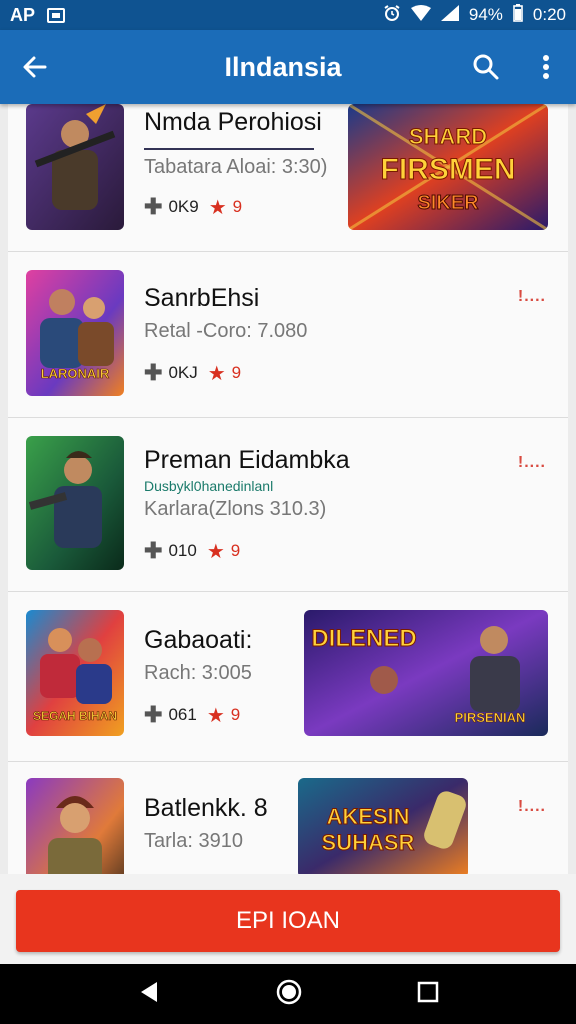 Image resolution: width=576 pixels, height=1024 pixels. I want to click on system-nav-bar, so click(288, 994).